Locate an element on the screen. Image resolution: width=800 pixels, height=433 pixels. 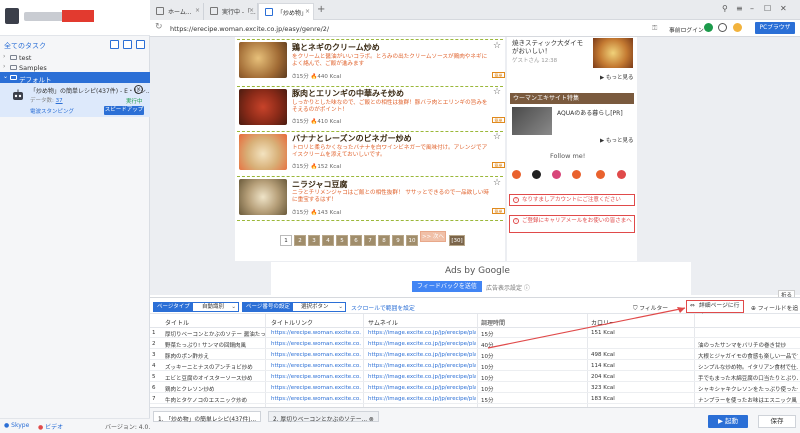
speed-up-button: スピードアップ is located at coordinates (124, 110).